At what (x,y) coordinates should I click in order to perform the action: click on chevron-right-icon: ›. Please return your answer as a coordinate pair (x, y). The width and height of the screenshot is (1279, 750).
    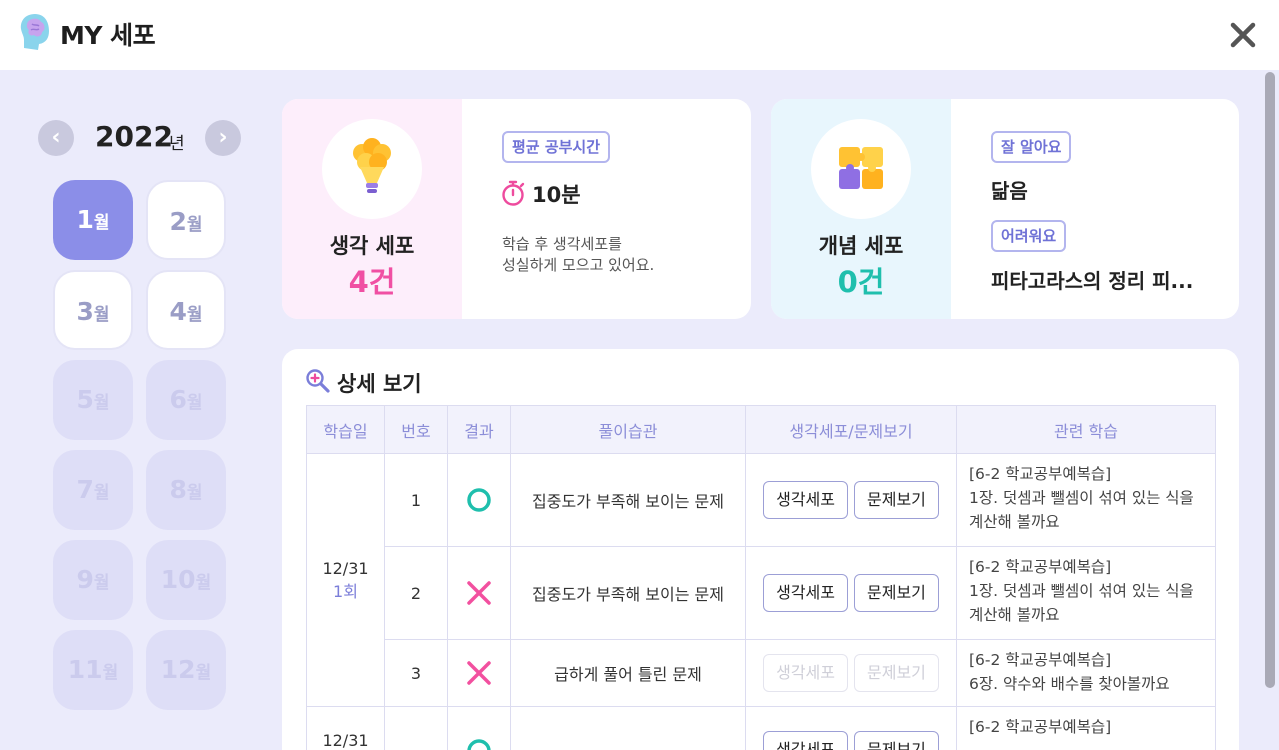
    Looking at the image, I should click on (223, 138).